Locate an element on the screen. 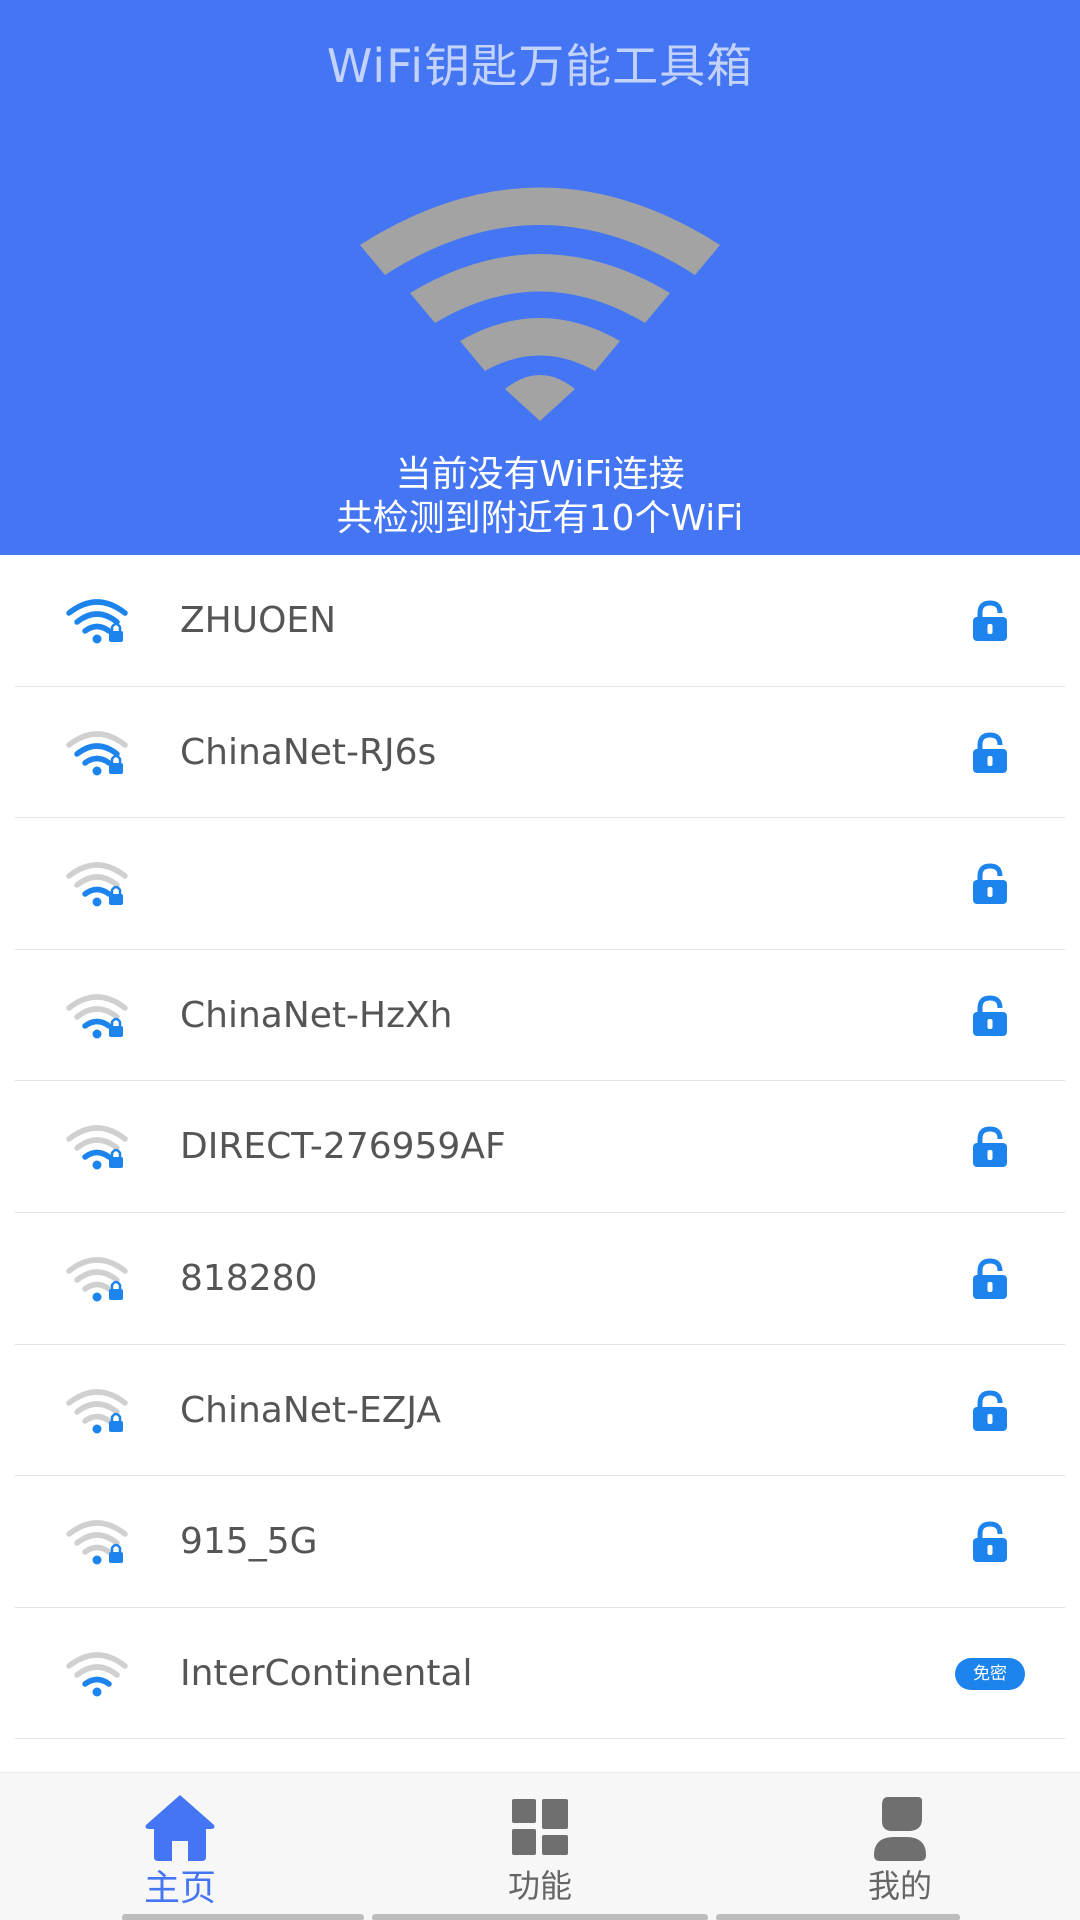 This screenshot has height=1920, width=1080. nav-functions: 功能 is located at coordinates (540, 1846).